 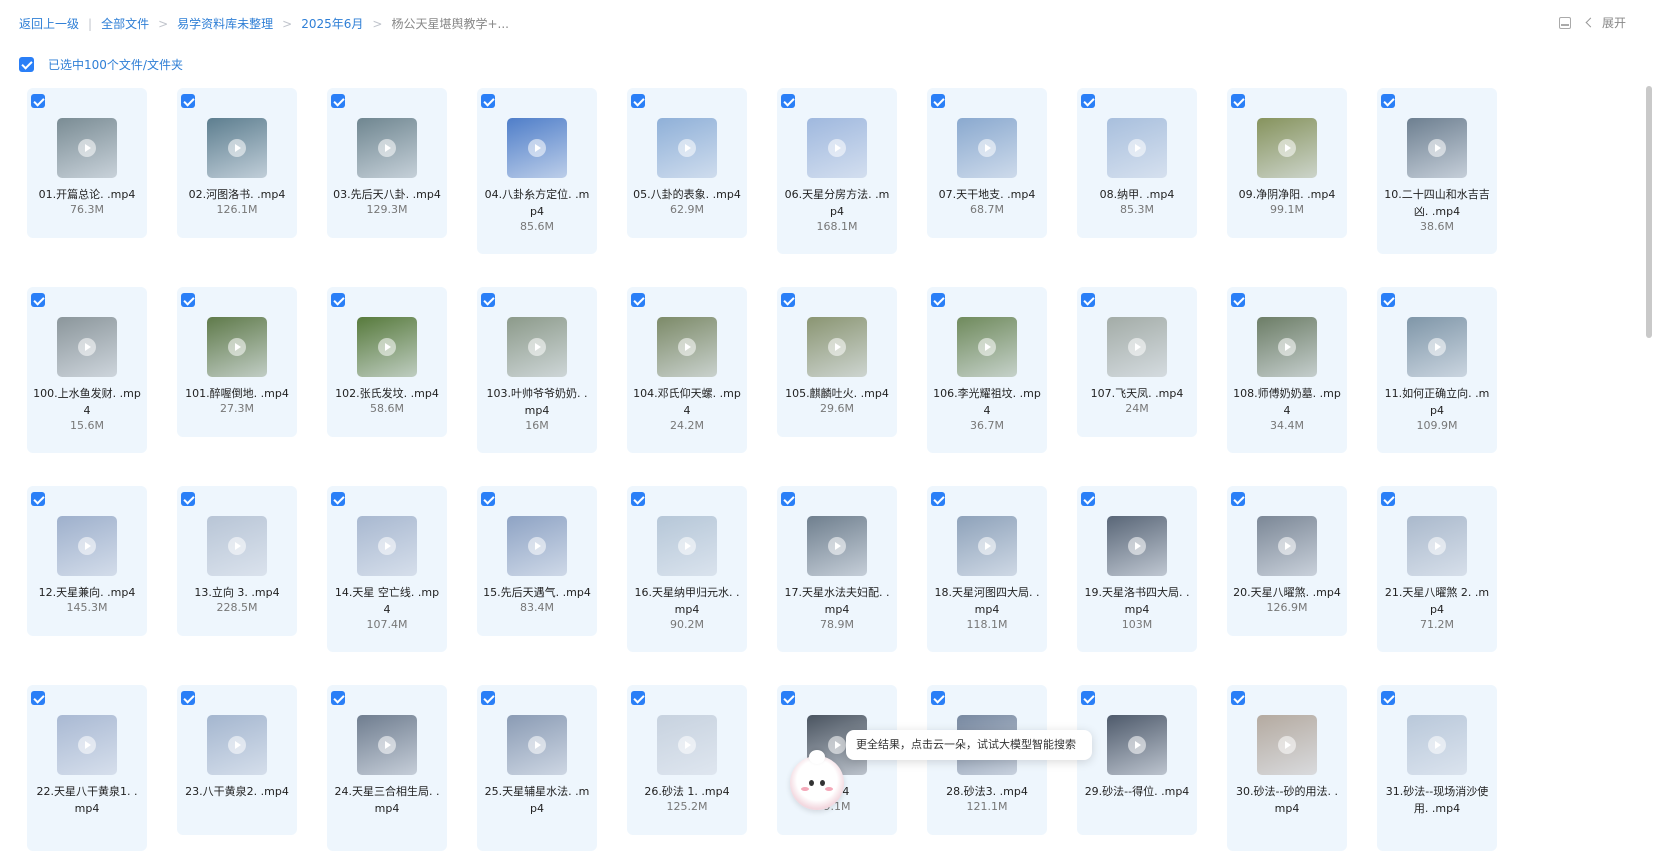 What do you see at coordinates (1649, 212) in the screenshot?
I see `scrollbar` at bounding box center [1649, 212].